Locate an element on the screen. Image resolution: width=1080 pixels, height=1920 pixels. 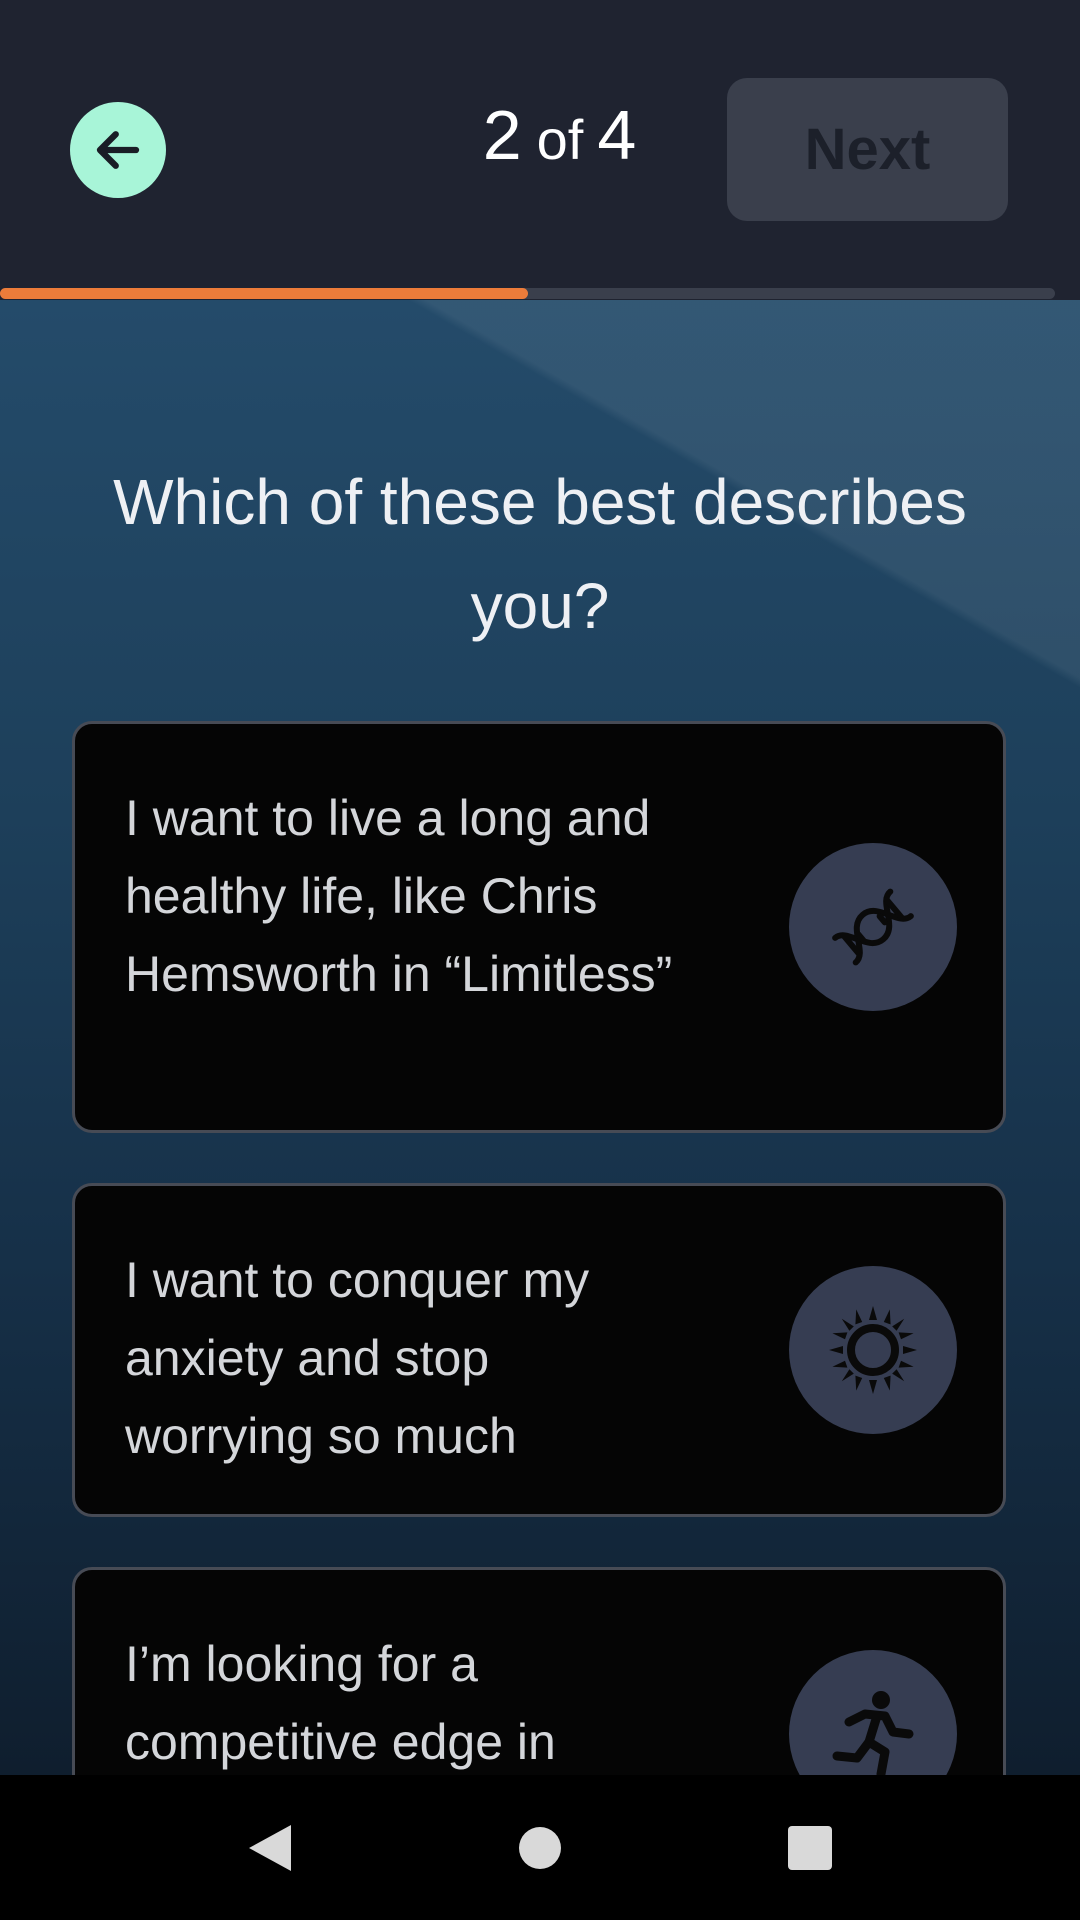
system-nav-bar is located at coordinates (540, 1847).